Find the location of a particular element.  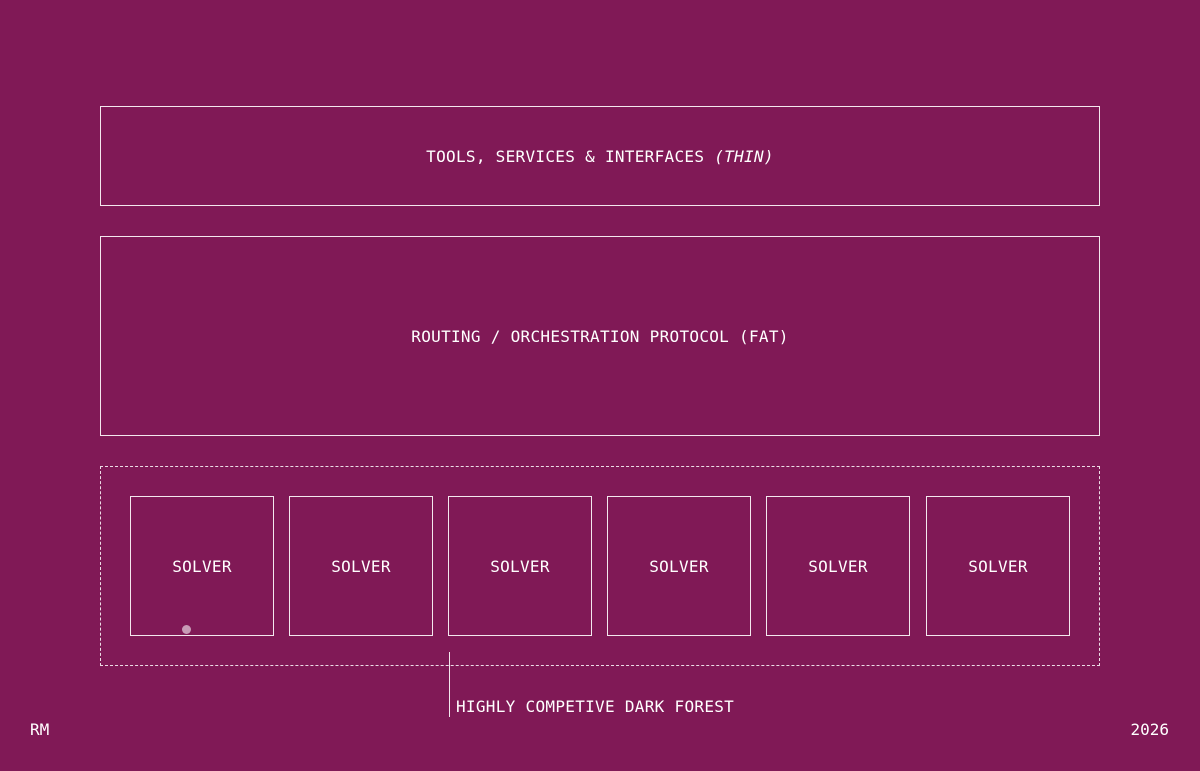

solver-box-4: SOLVER is located at coordinates (679, 566).